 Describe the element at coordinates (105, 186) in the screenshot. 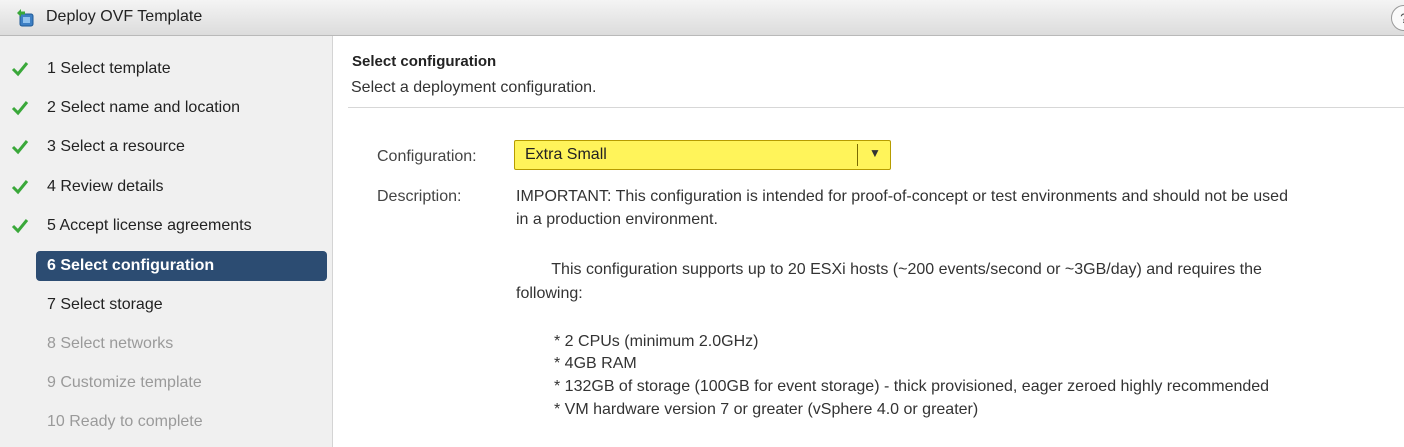

I see `step-label: 4 Review details` at that location.